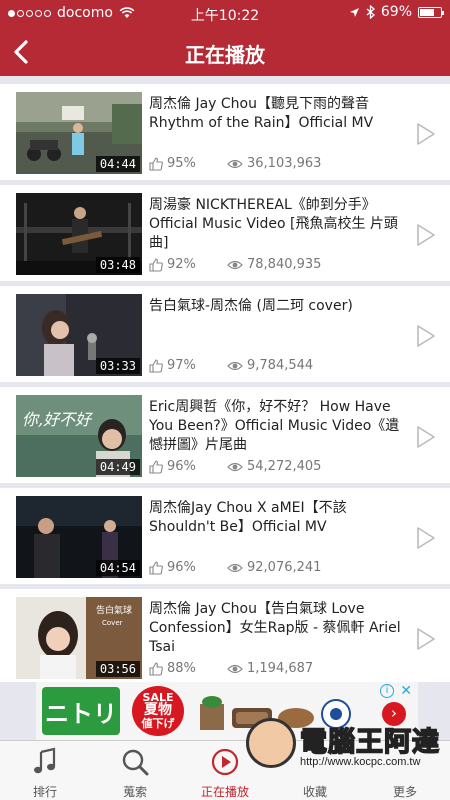  What do you see at coordinates (114, 610) in the screenshot?
I see `svg-text: 告白氣球` at bounding box center [114, 610].